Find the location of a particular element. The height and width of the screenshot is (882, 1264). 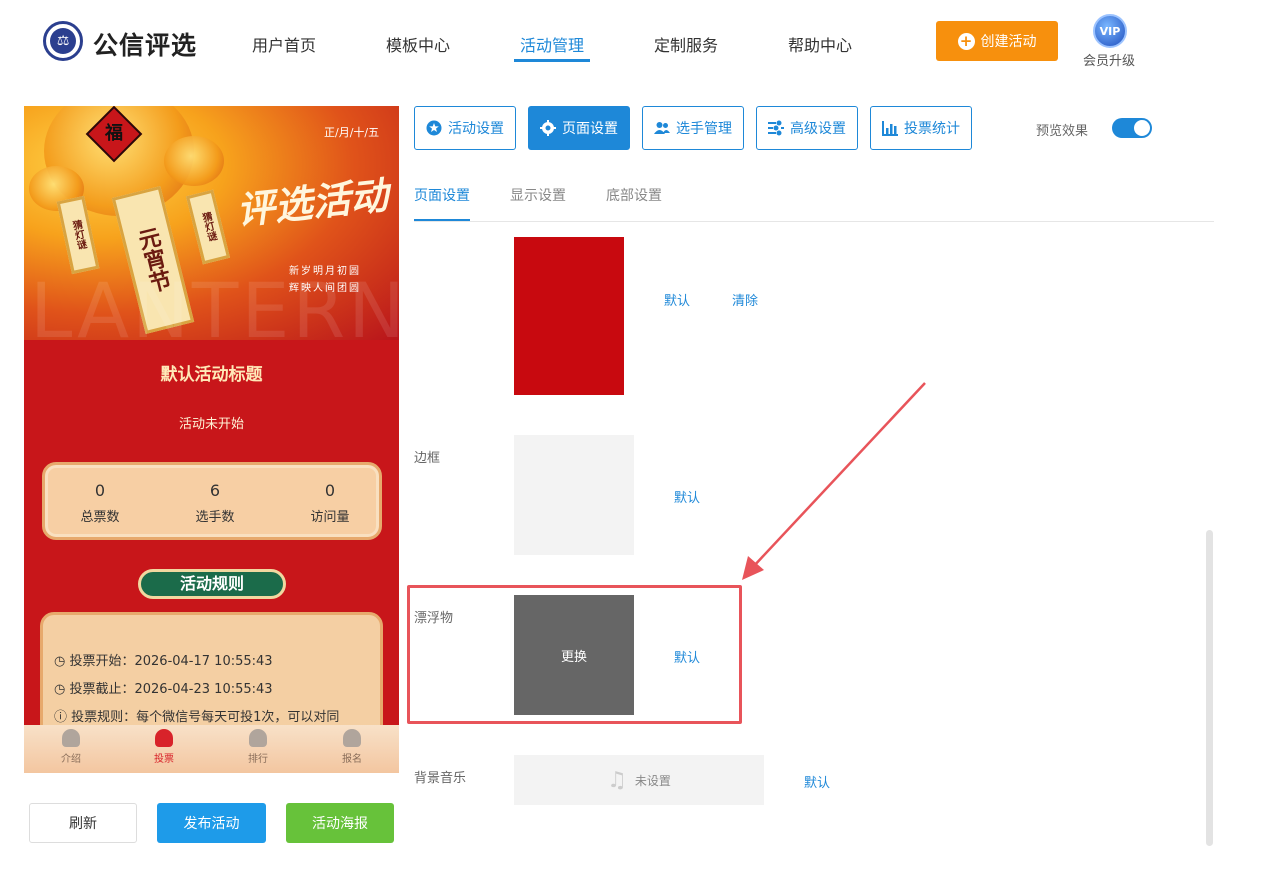

publish-button: 发布活动 is located at coordinates (211, 823).